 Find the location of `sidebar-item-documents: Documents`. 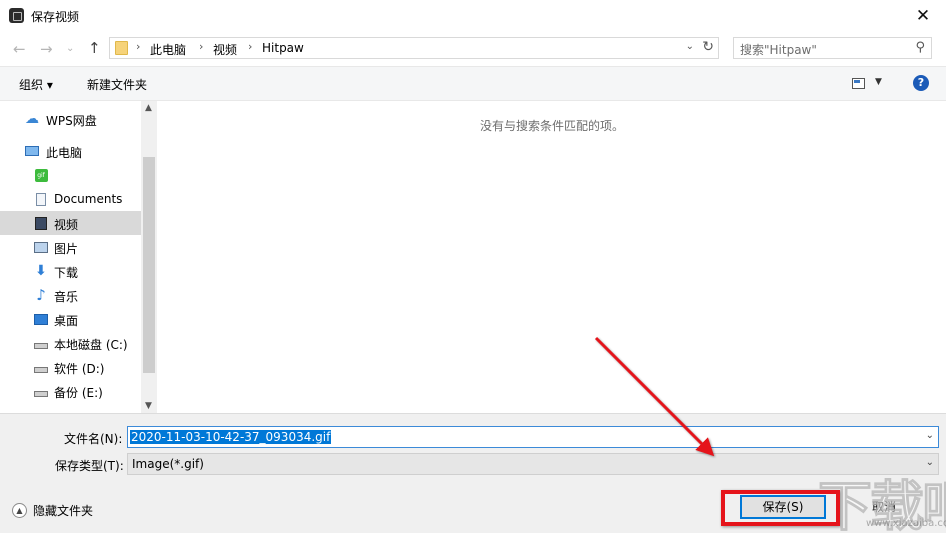

sidebar-item-documents: Documents is located at coordinates (70, 199).